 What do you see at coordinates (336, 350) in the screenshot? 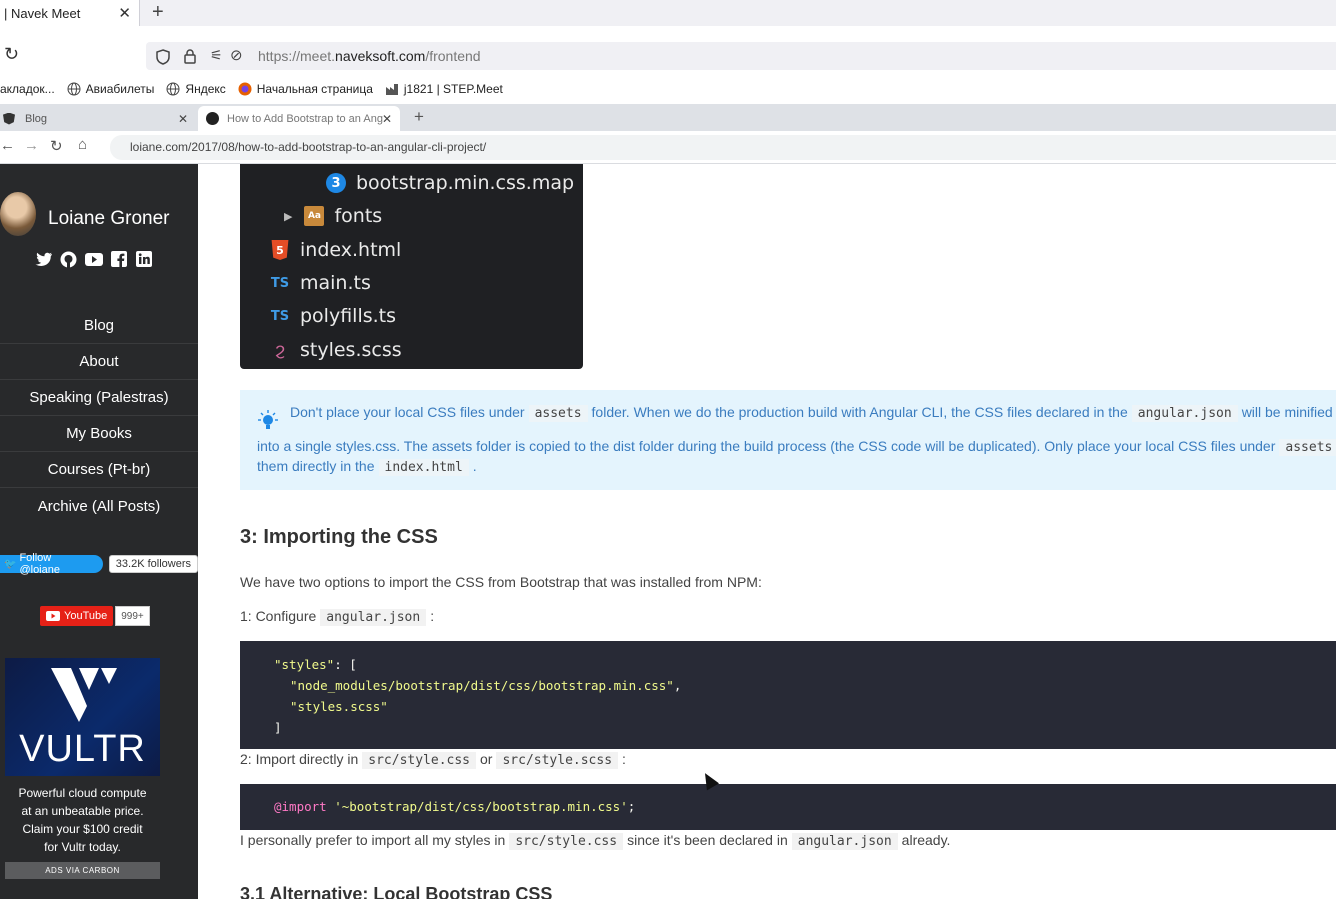
I see `tree-item: ϩ styles.scss` at bounding box center [336, 350].